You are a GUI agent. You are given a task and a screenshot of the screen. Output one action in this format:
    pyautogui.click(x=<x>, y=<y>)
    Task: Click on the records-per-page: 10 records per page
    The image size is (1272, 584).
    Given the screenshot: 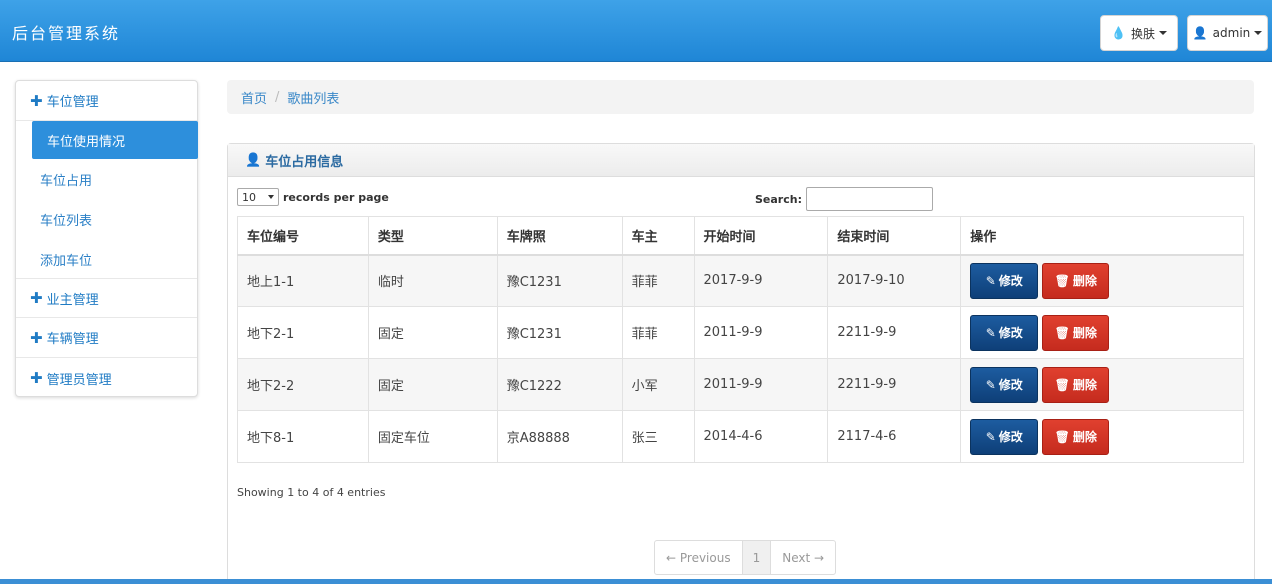 What is the action you would take?
    pyautogui.click(x=313, y=197)
    